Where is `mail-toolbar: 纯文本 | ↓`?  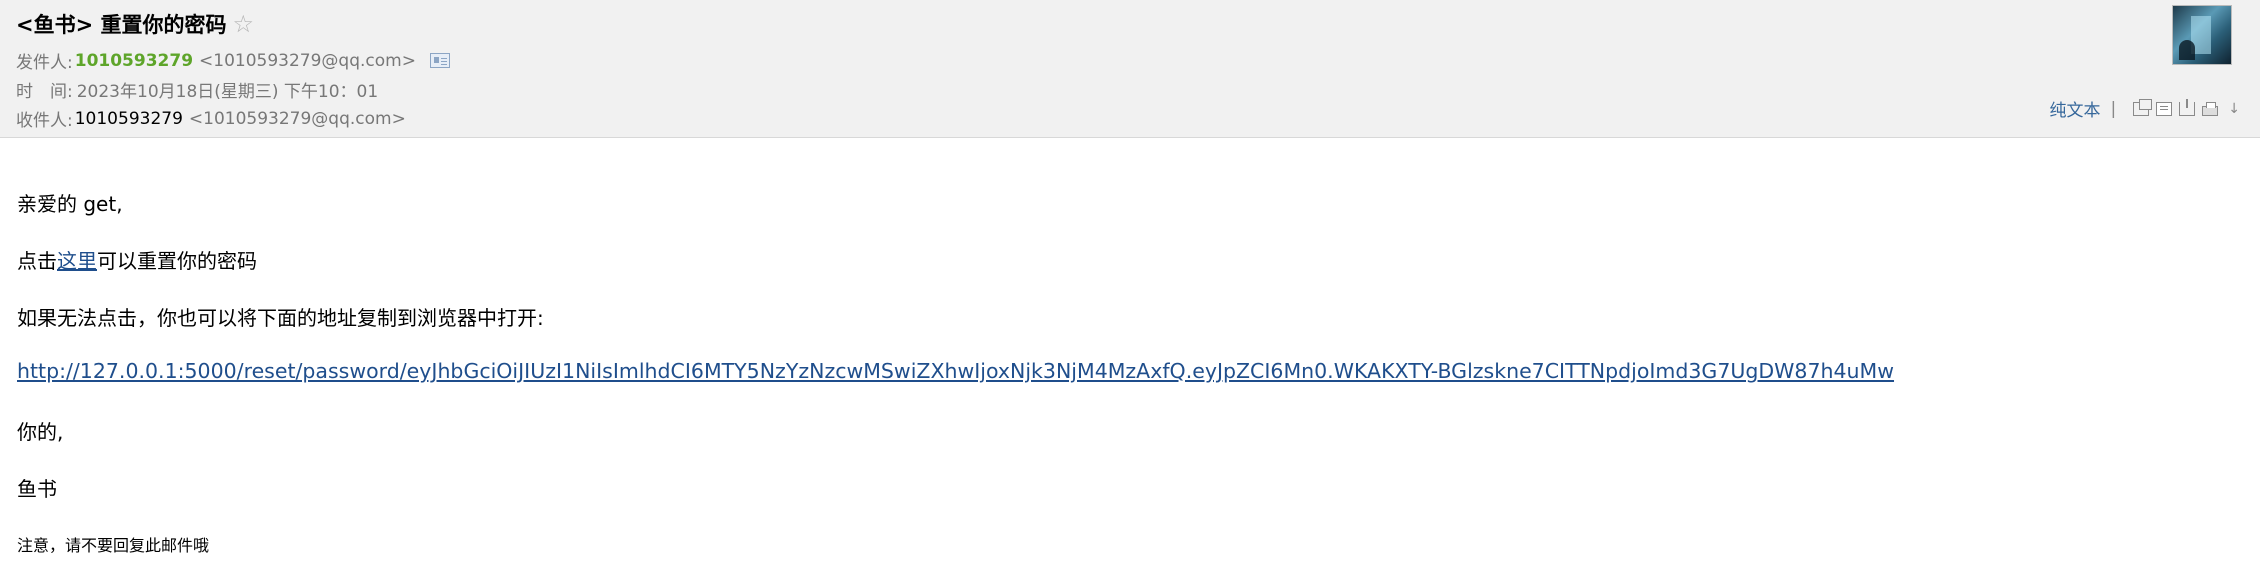
mail-toolbar: 纯文本 | ↓ is located at coordinates (2145, 108).